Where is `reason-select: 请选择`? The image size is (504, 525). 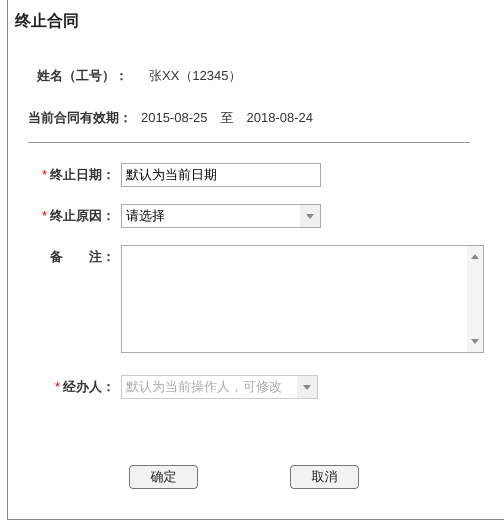 reason-select: 请选择 is located at coordinates (221, 216).